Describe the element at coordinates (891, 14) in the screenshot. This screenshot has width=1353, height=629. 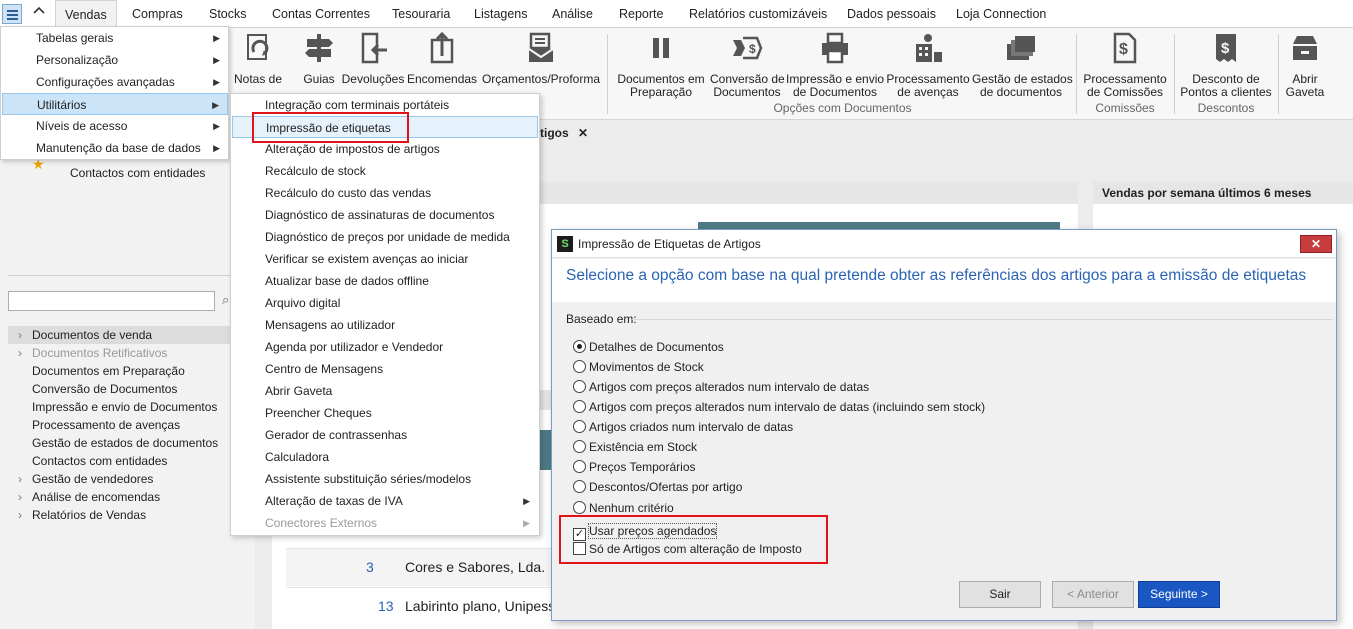
I see `menu-dados-pessoais: Dados pessoais` at that location.